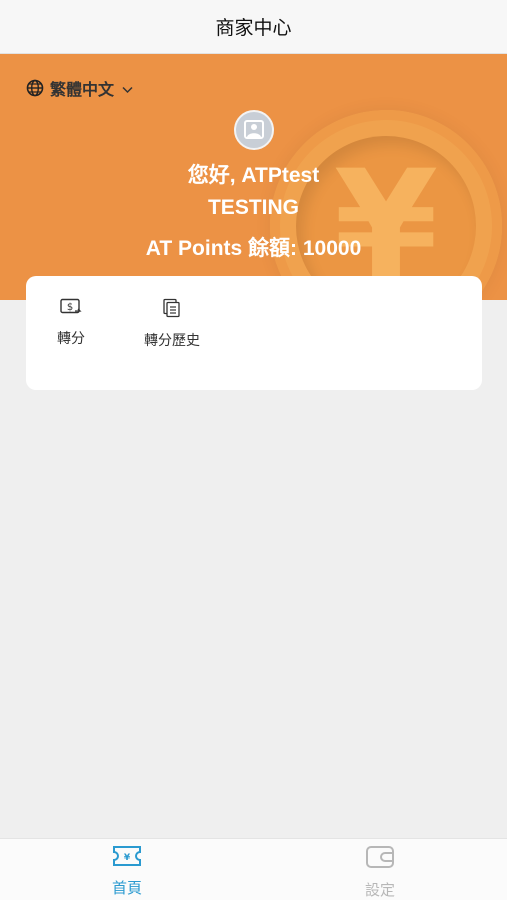 This screenshot has width=507, height=900. Describe the element at coordinates (253, 869) in the screenshot. I see `bottom-tabbar: ¥ 首頁 設定` at that location.